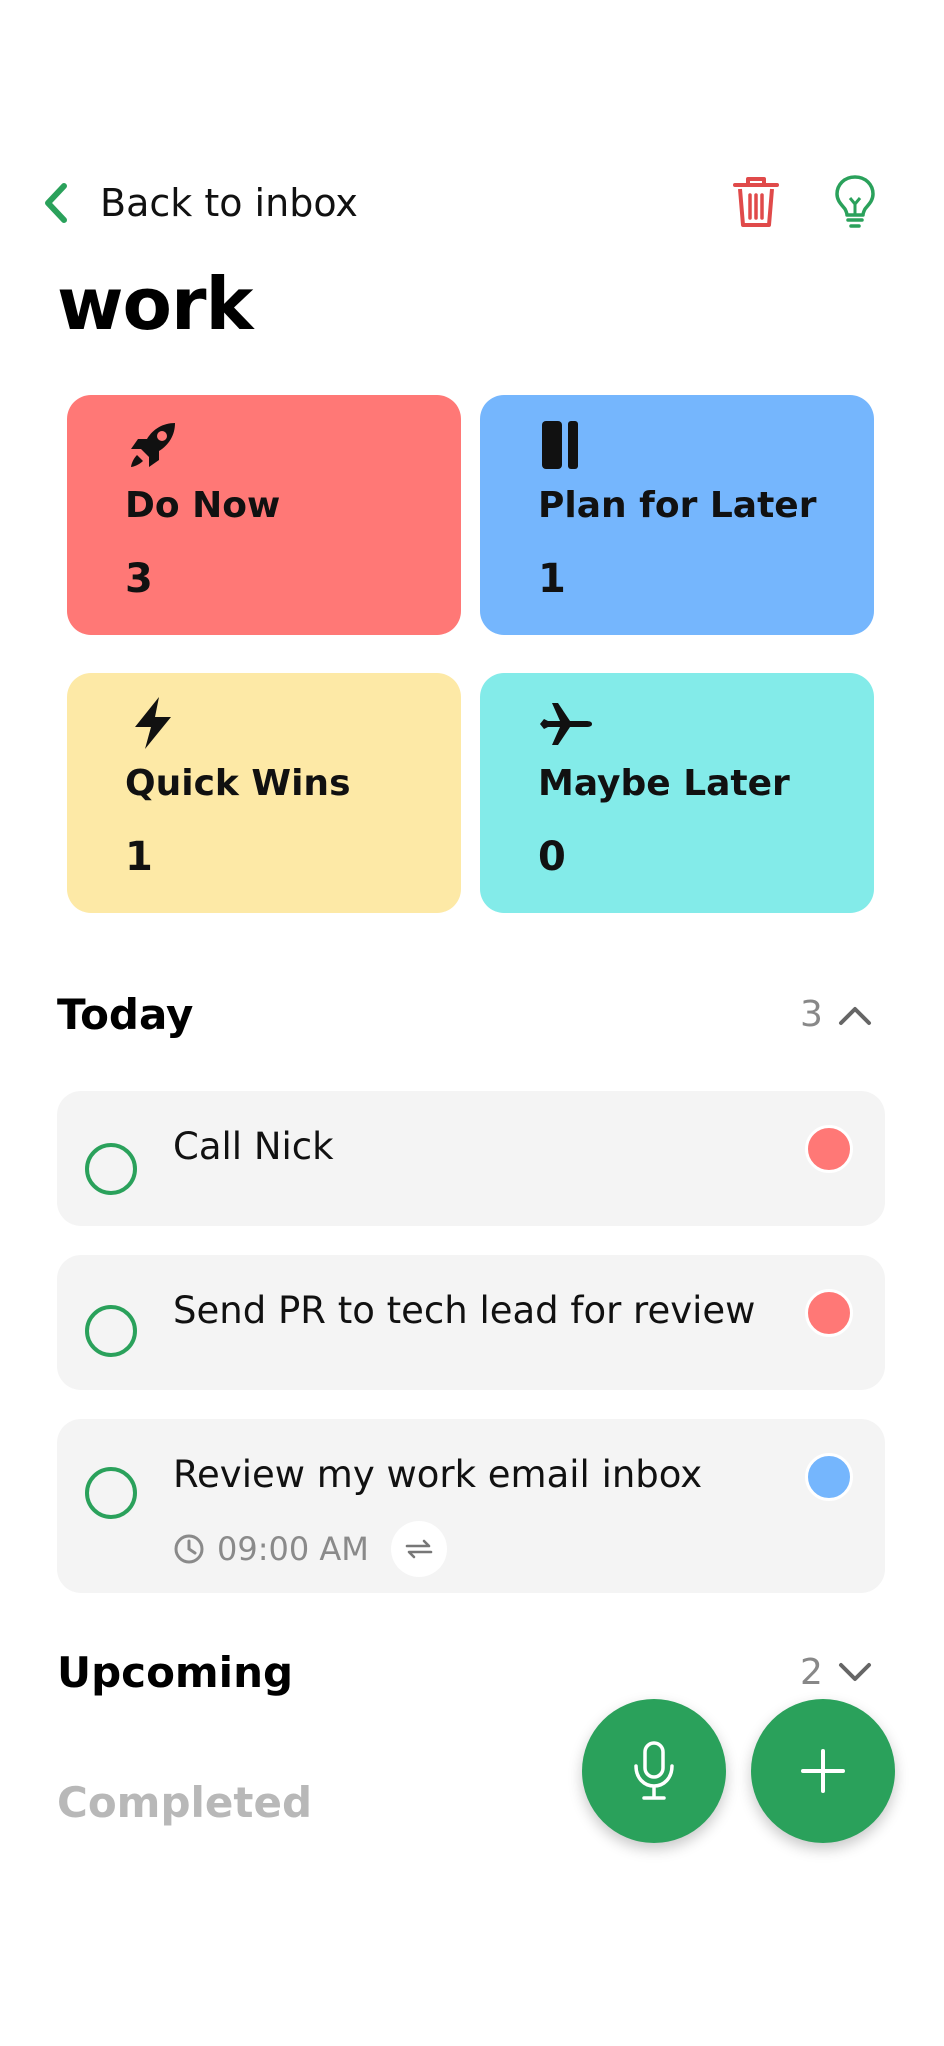 The height and width of the screenshot is (2046, 944). Describe the element at coordinates (811, 1014) in the screenshot. I see `today-count: 3` at that location.